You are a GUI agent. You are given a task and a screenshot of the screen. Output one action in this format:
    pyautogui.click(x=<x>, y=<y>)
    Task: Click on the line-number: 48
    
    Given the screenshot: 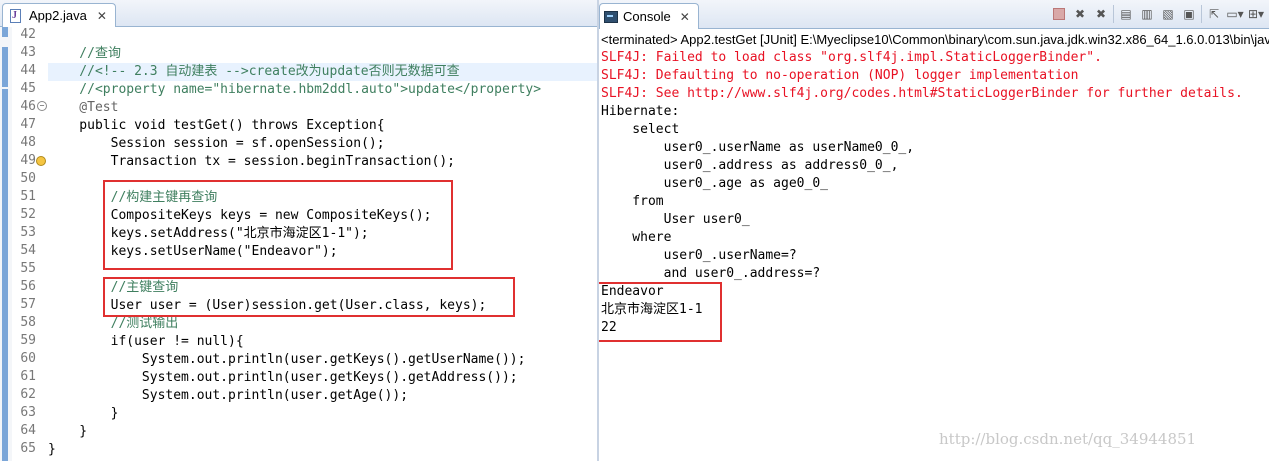 What is the action you would take?
    pyautogui.click(x=28, y=142)
    